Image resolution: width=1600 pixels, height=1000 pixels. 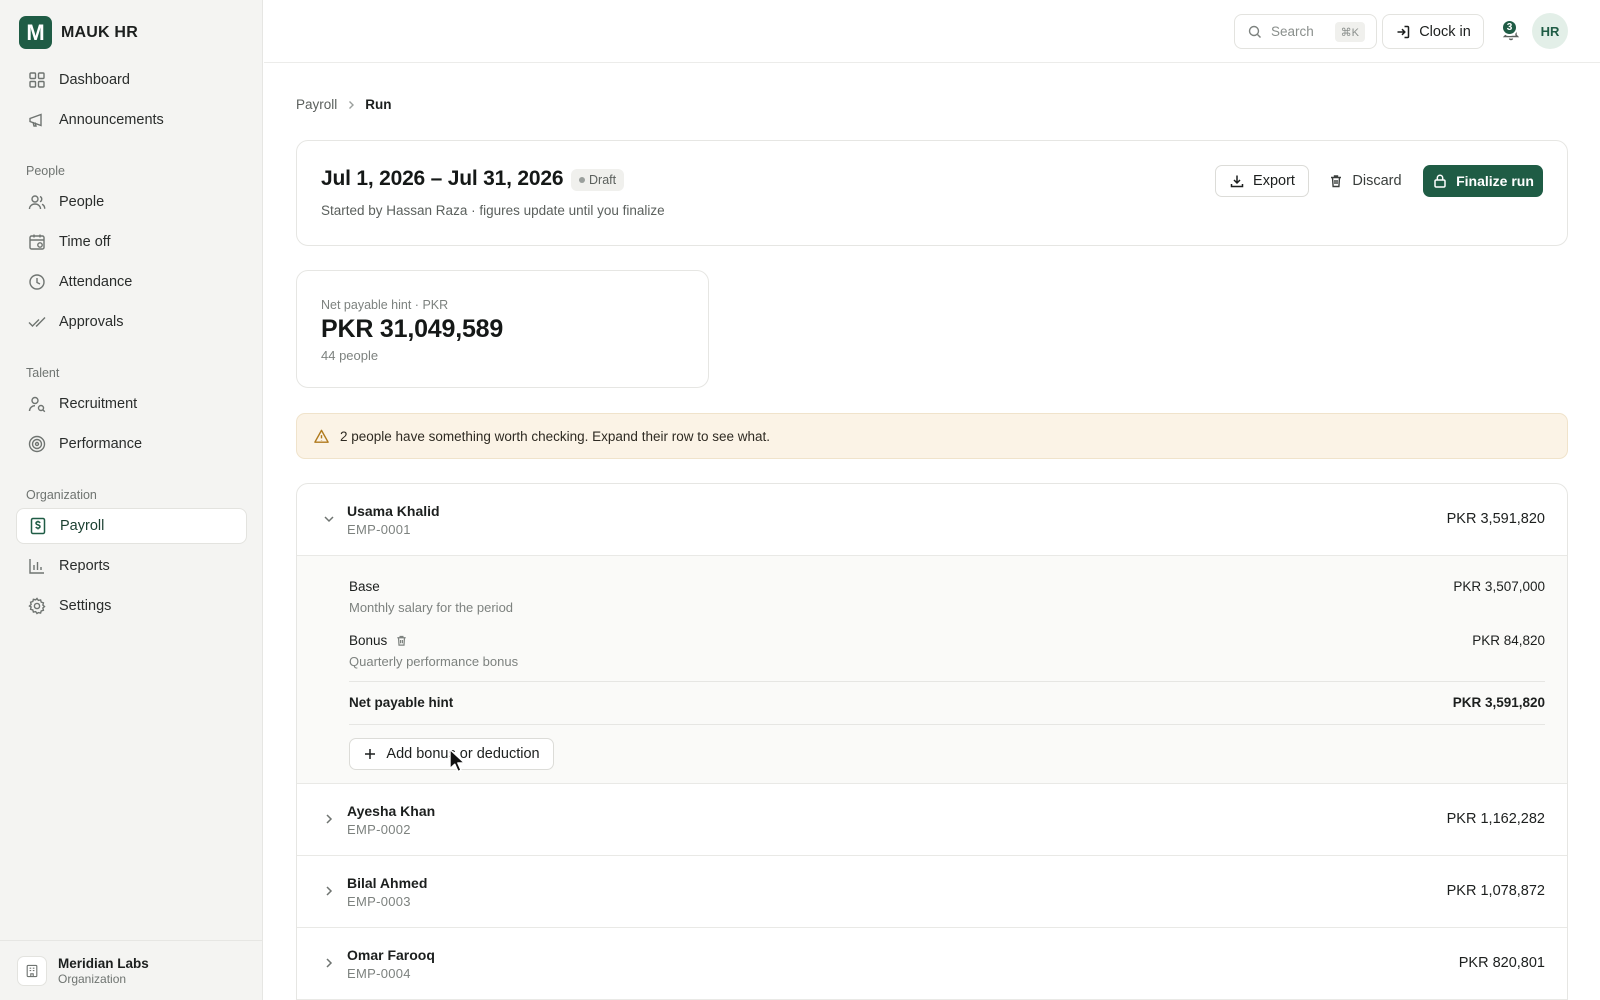 What do you see at coordinates (947, 586) in the screenshot?
I see `pay-line-title: Base` at bounding box center [947, 586].